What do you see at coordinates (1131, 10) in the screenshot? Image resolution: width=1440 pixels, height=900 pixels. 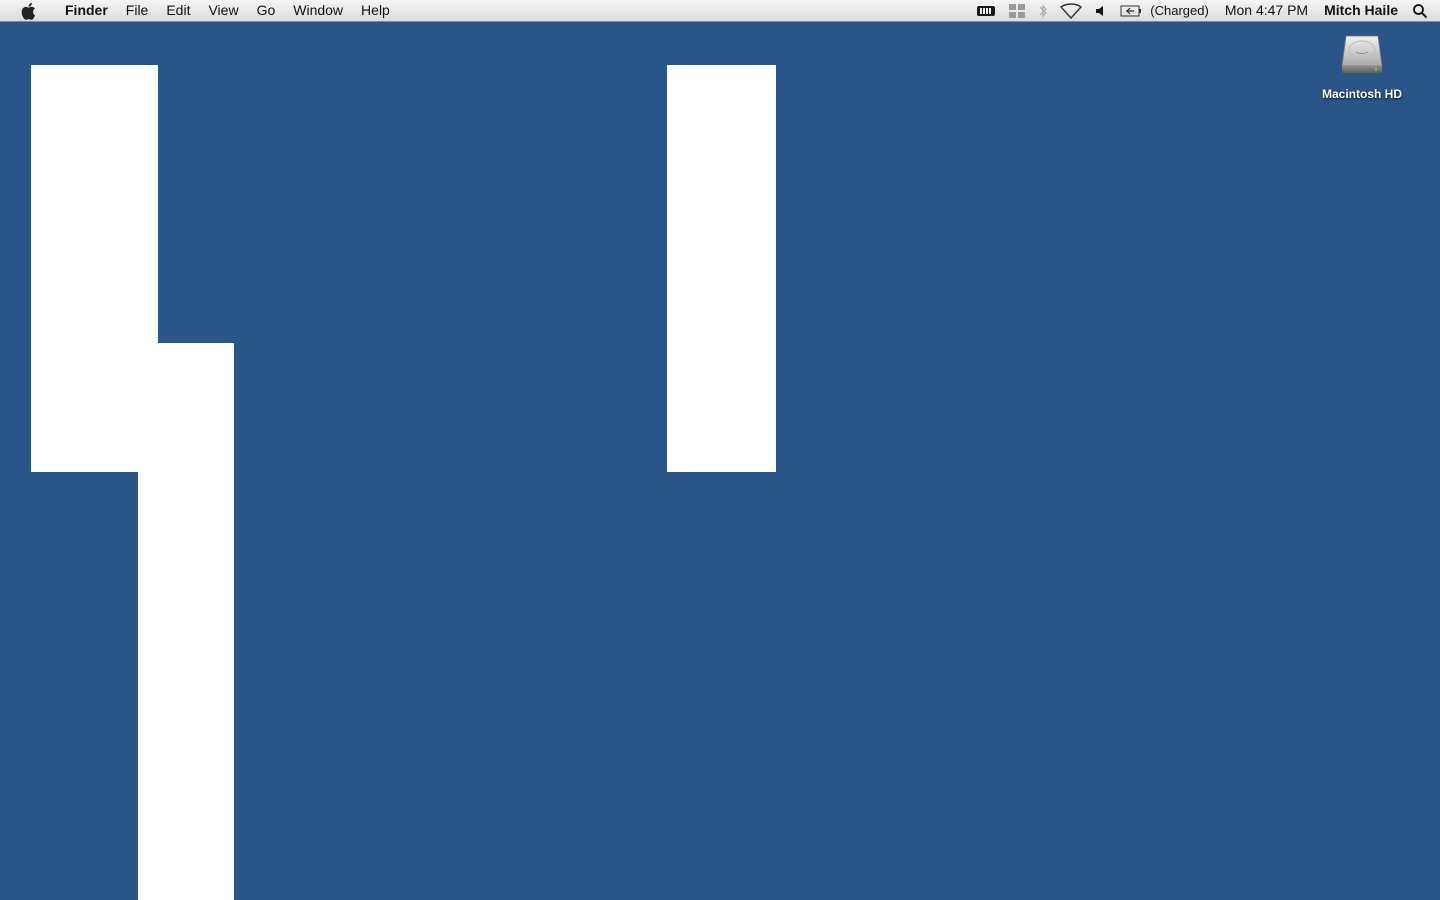 I see `battery-icon` at bounding box center [1131, 10].